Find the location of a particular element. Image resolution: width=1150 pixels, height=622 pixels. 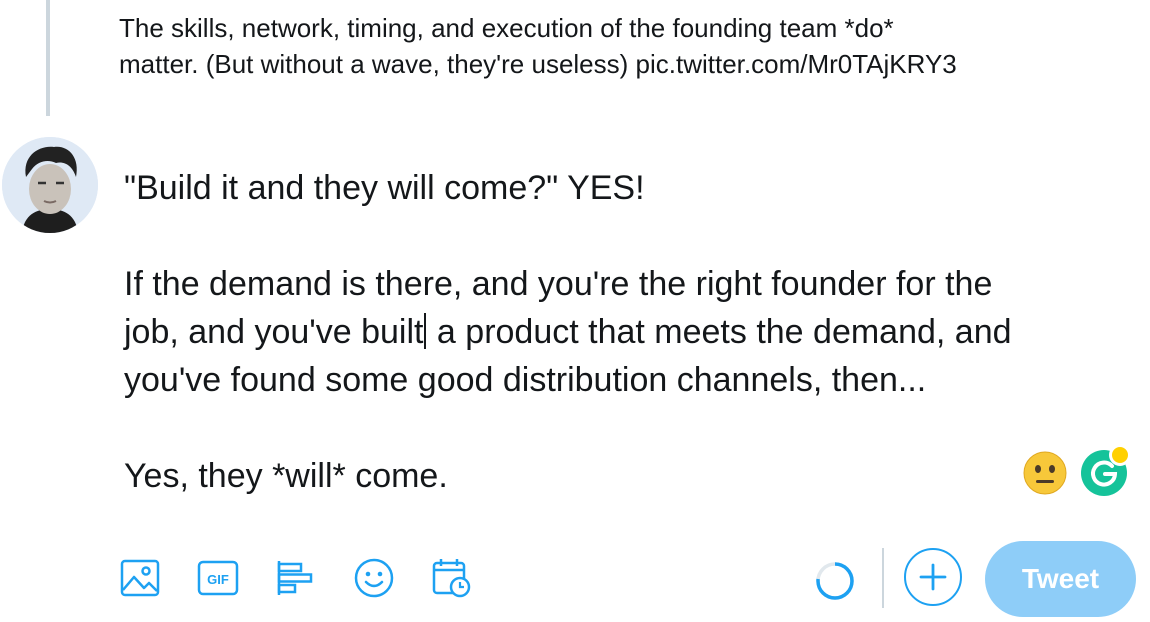

grammarly-notification-dot is located at coordinates (1120, 455).